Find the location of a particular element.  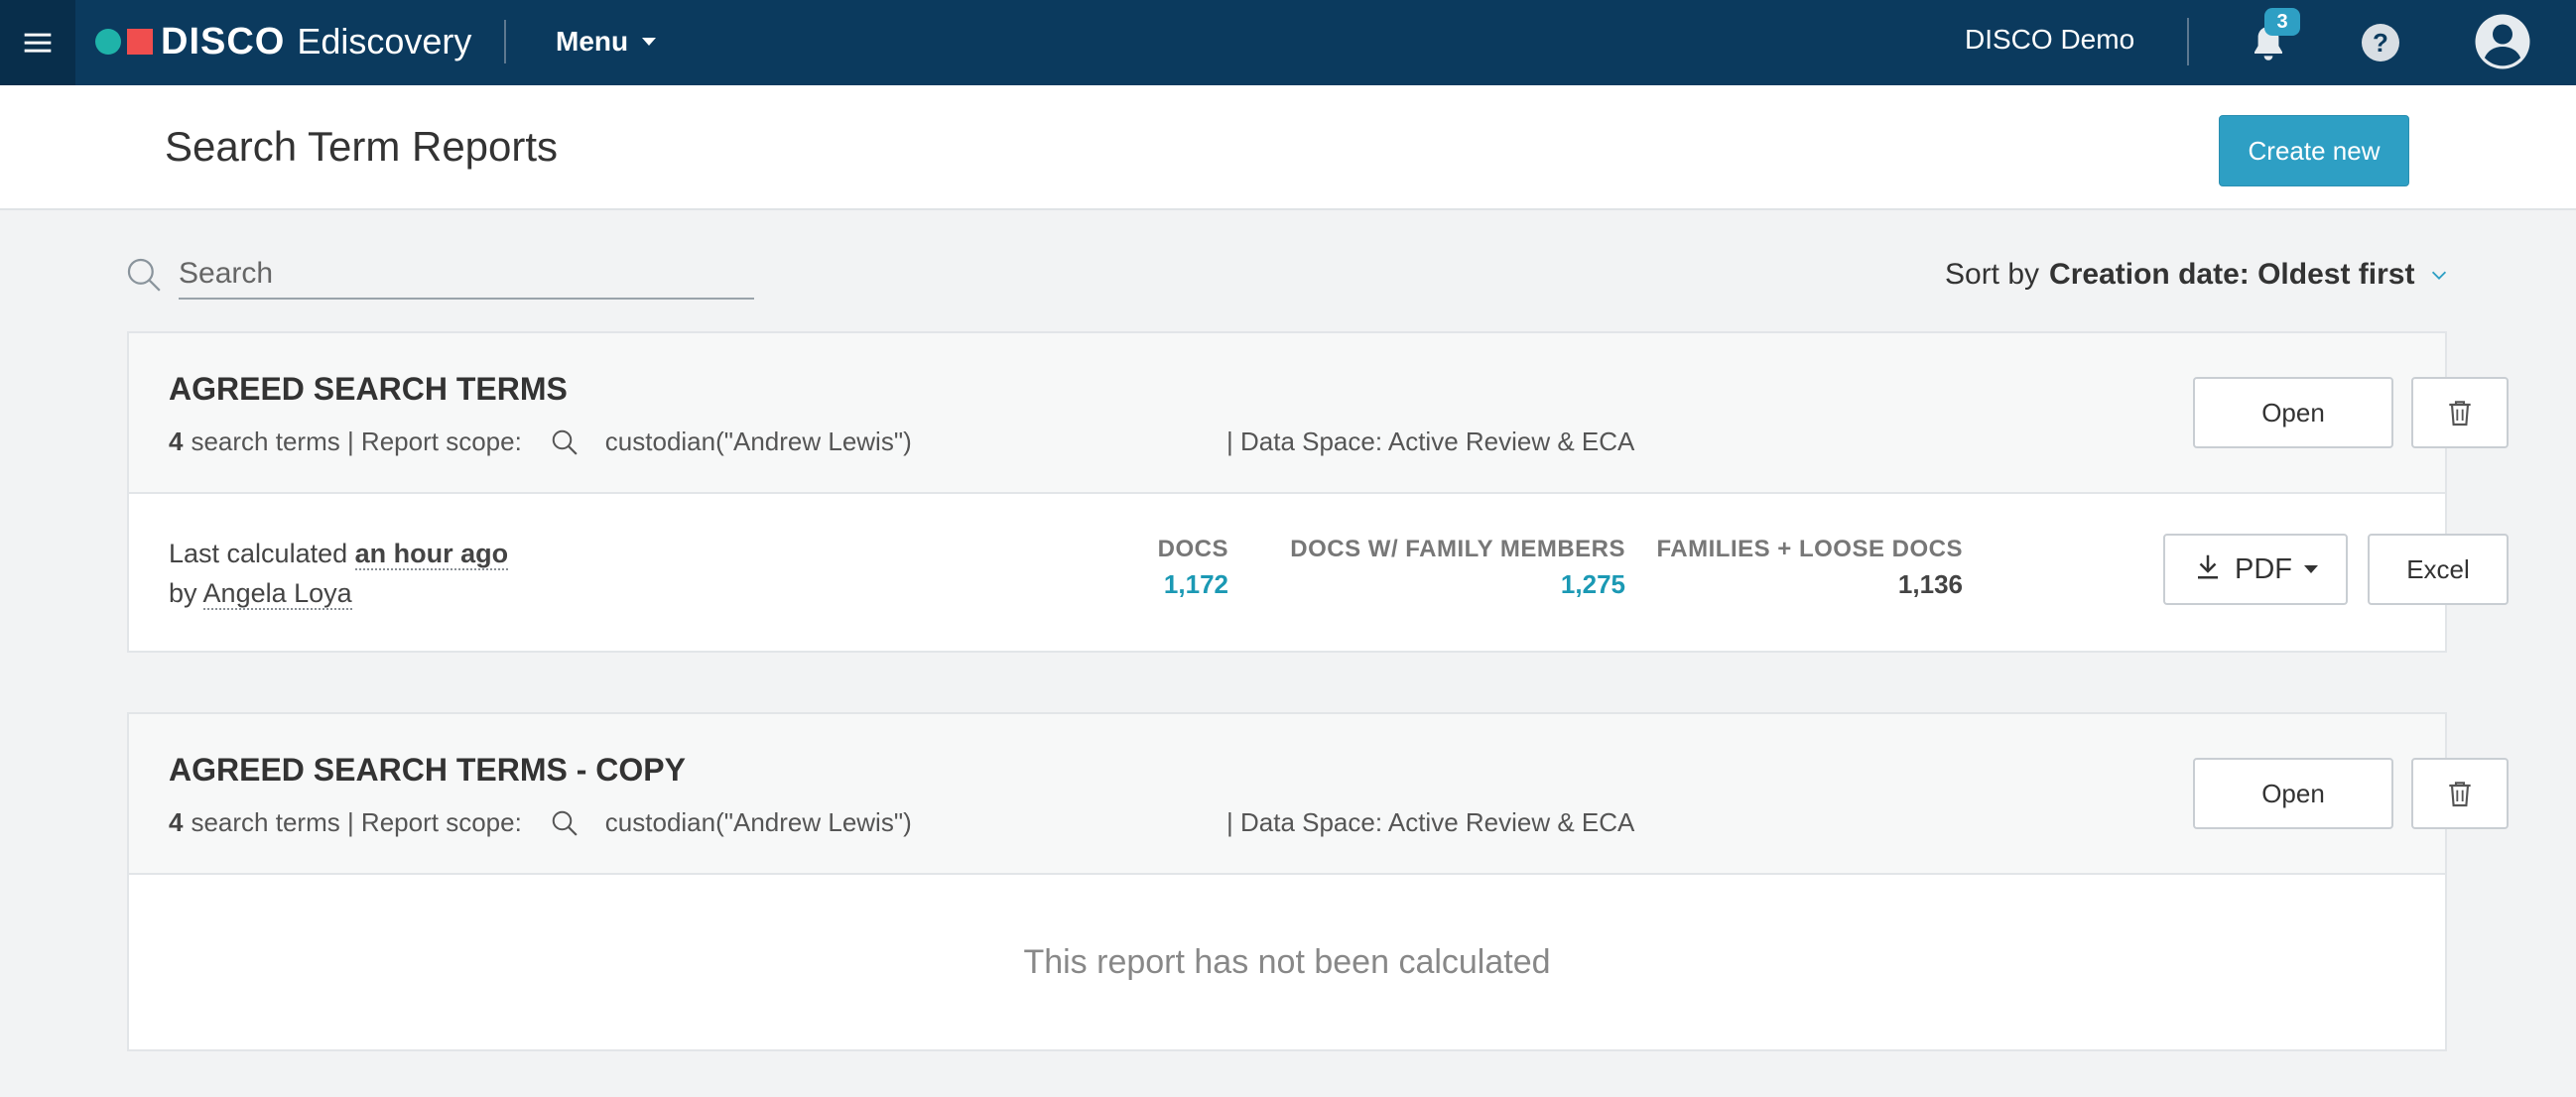

stat-label: DOCS W/ FAMILY MEMBERS is located at coordinates (1457, 549).